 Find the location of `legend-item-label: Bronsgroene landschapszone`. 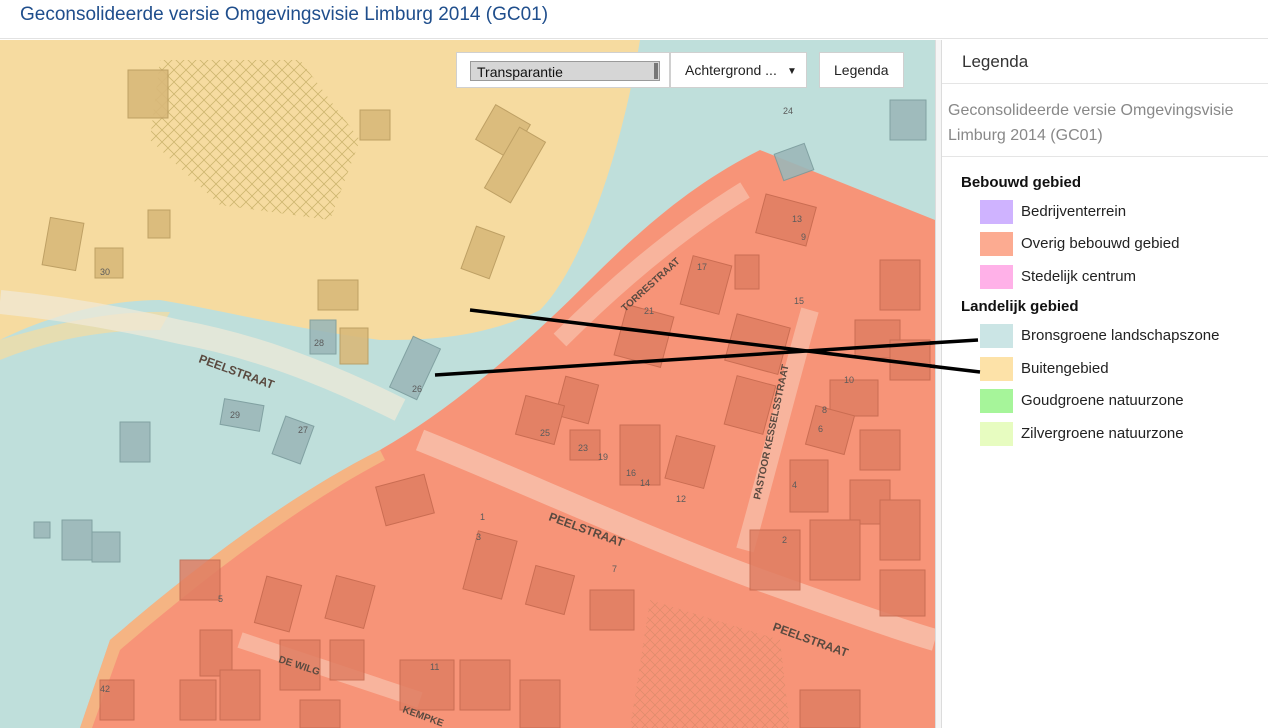

legend-item-label: Bronsgroene landschapszone is located at coordinates (1120, 335).